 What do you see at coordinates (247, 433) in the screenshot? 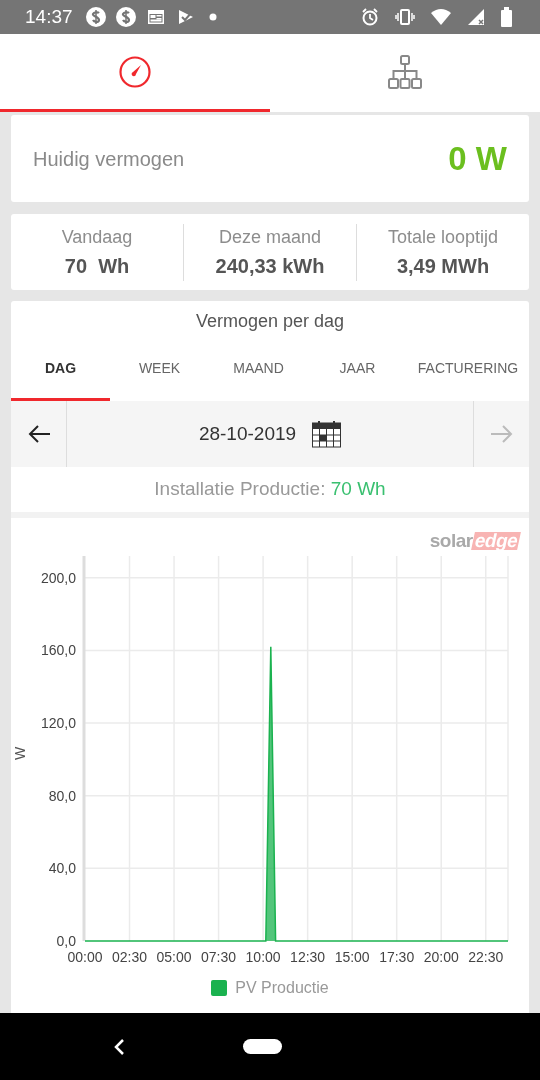
I see `date-text: 28-10-2019` at bounding box center [247, 433].